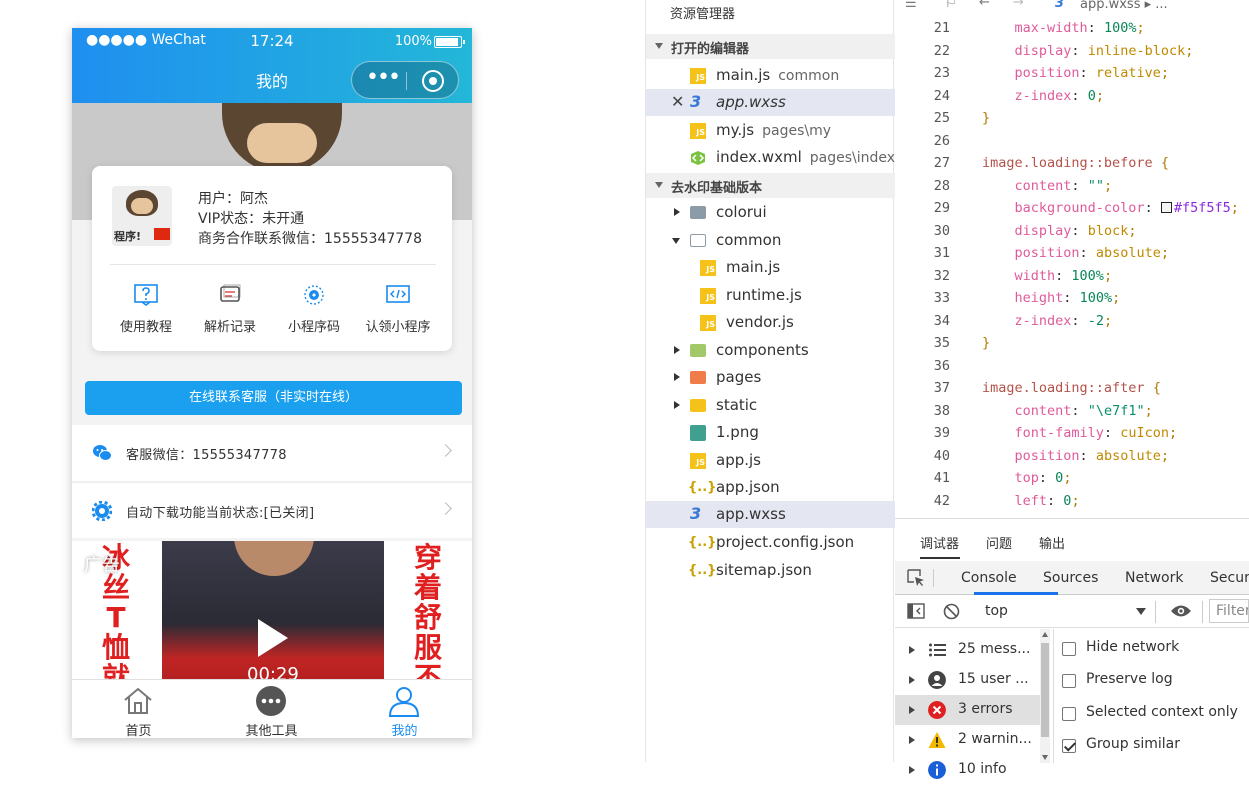 This screenshot has height=785, width=1249. What do you see at coordinates (770, 487) in the screenshot?
I see `tree-file: {..} app.json` at bounding box center [770, 487].